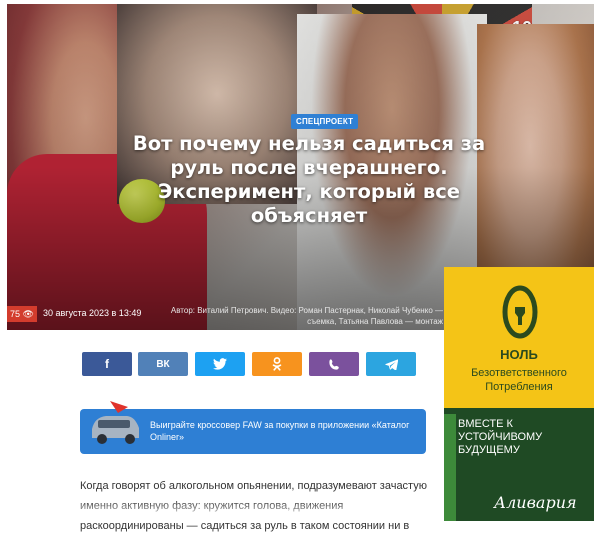 Image resolution: width=594 pixels, height=536 pixels. What do you see at coordinates (519, 354) in the screenshot?
I see `ad-title: НОЛЬ` at bounding box center [519, 354].